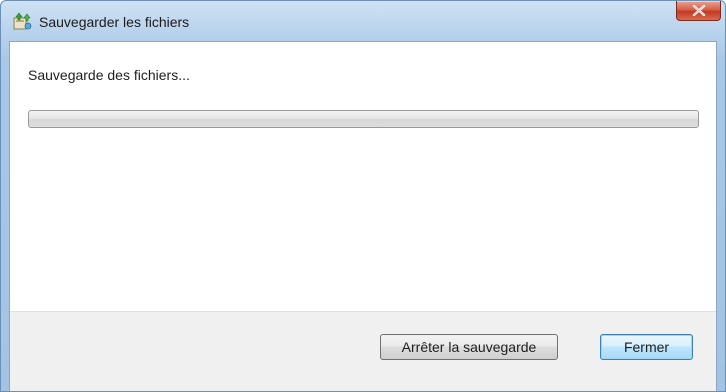  I want to click on backup-progress-bar, so click(363, 119).